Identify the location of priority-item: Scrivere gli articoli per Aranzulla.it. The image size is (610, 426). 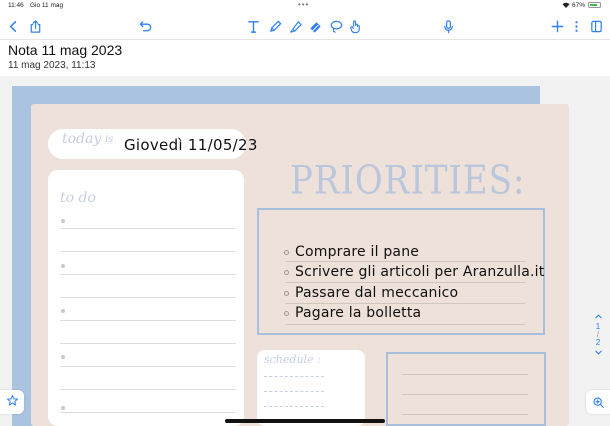
(414, 272).